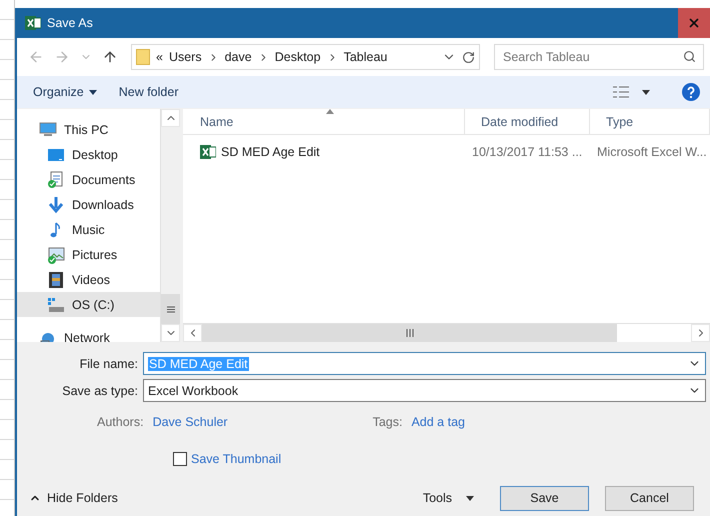  Describe the element at coordinates (143, 57) in the screenshot. I see `folder-icon` at that location.